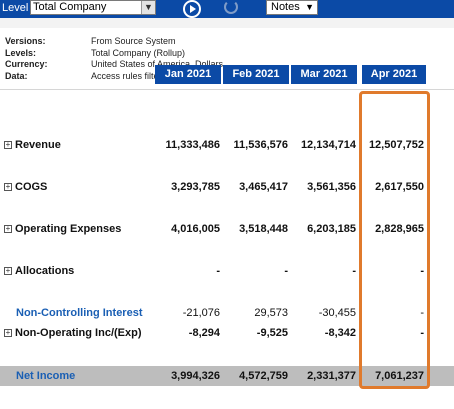 This screenshot has width=454, height=409. What do you see at coordinates (195, 187) in the screenshot?
I see `cell-cogs-jan: 3,293,785` at bounding box center [195, 187].